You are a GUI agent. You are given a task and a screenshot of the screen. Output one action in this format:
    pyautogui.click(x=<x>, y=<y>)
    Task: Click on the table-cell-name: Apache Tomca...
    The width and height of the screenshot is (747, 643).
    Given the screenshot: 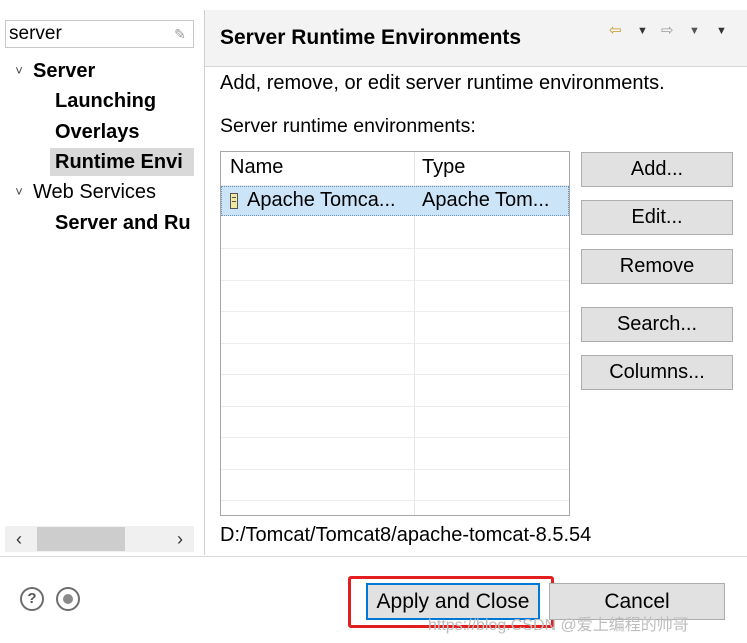 What is the action you would take?
    pyautogui.click(x=321, y=200)
    